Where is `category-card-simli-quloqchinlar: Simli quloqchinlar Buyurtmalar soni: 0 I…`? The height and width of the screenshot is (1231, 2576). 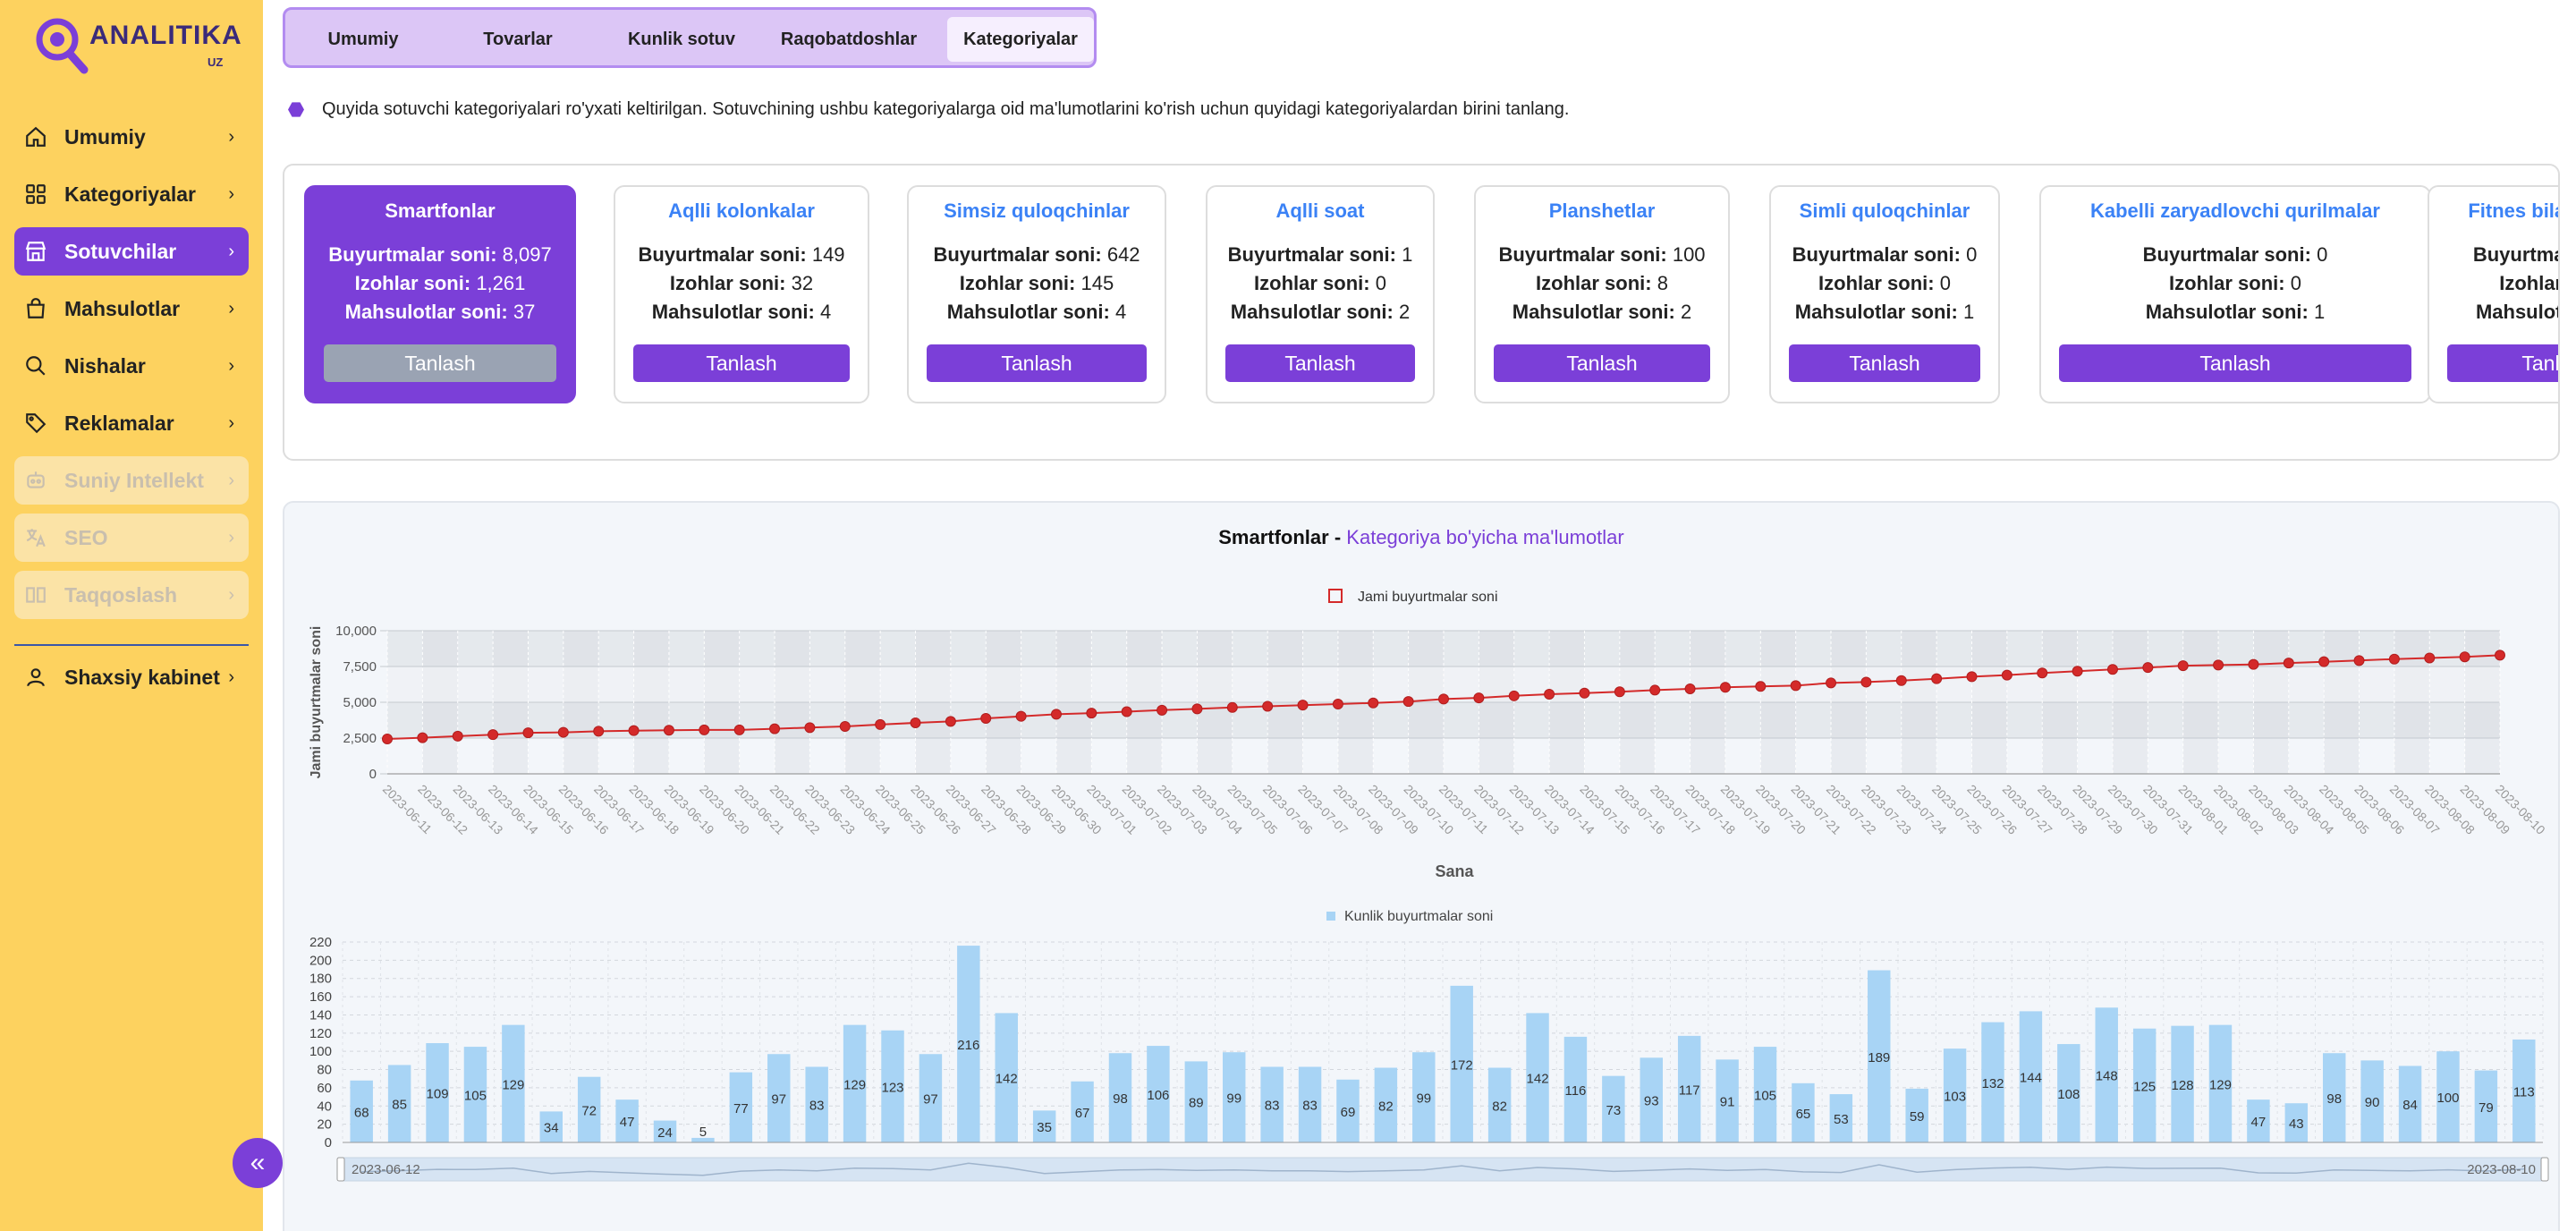
category-card-simli-quloqchinlar: Simli quloqchinlar Buyurtmalar soni: 0 I… is located at coordinates (1884, 294).